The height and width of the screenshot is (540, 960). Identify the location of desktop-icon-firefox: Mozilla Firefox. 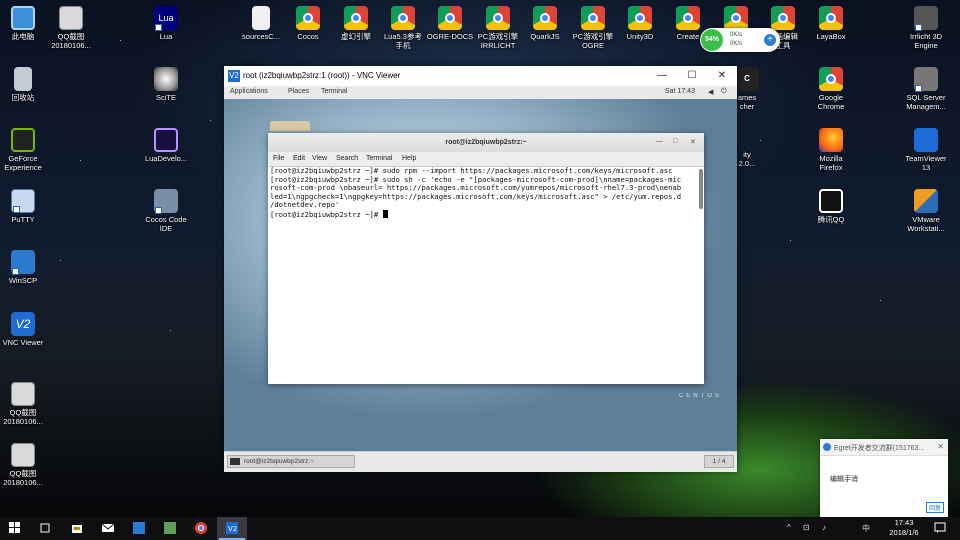
(831, 150).